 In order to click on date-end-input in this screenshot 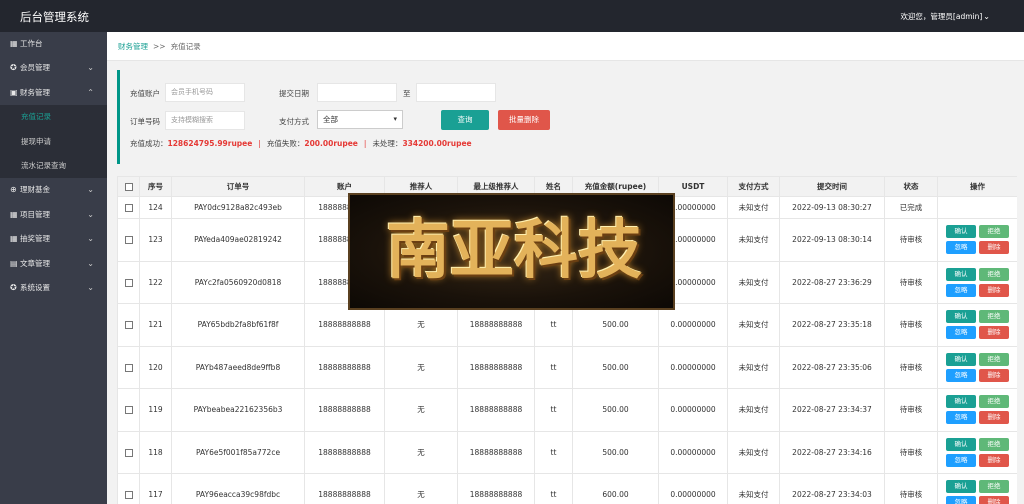, I will do `click(456, 92)`.